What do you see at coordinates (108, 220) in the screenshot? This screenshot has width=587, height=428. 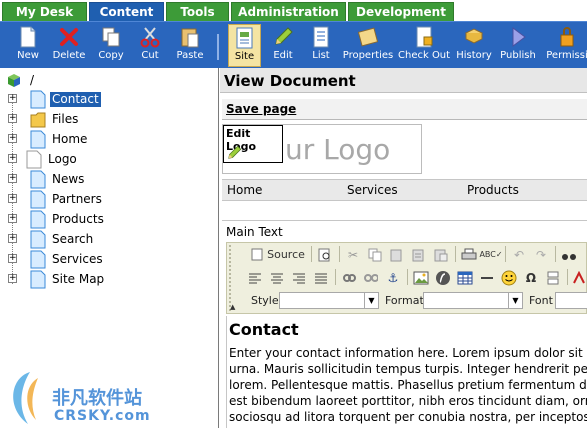 I see `tree-item-products: + Products` at bounding box center [108, 220].